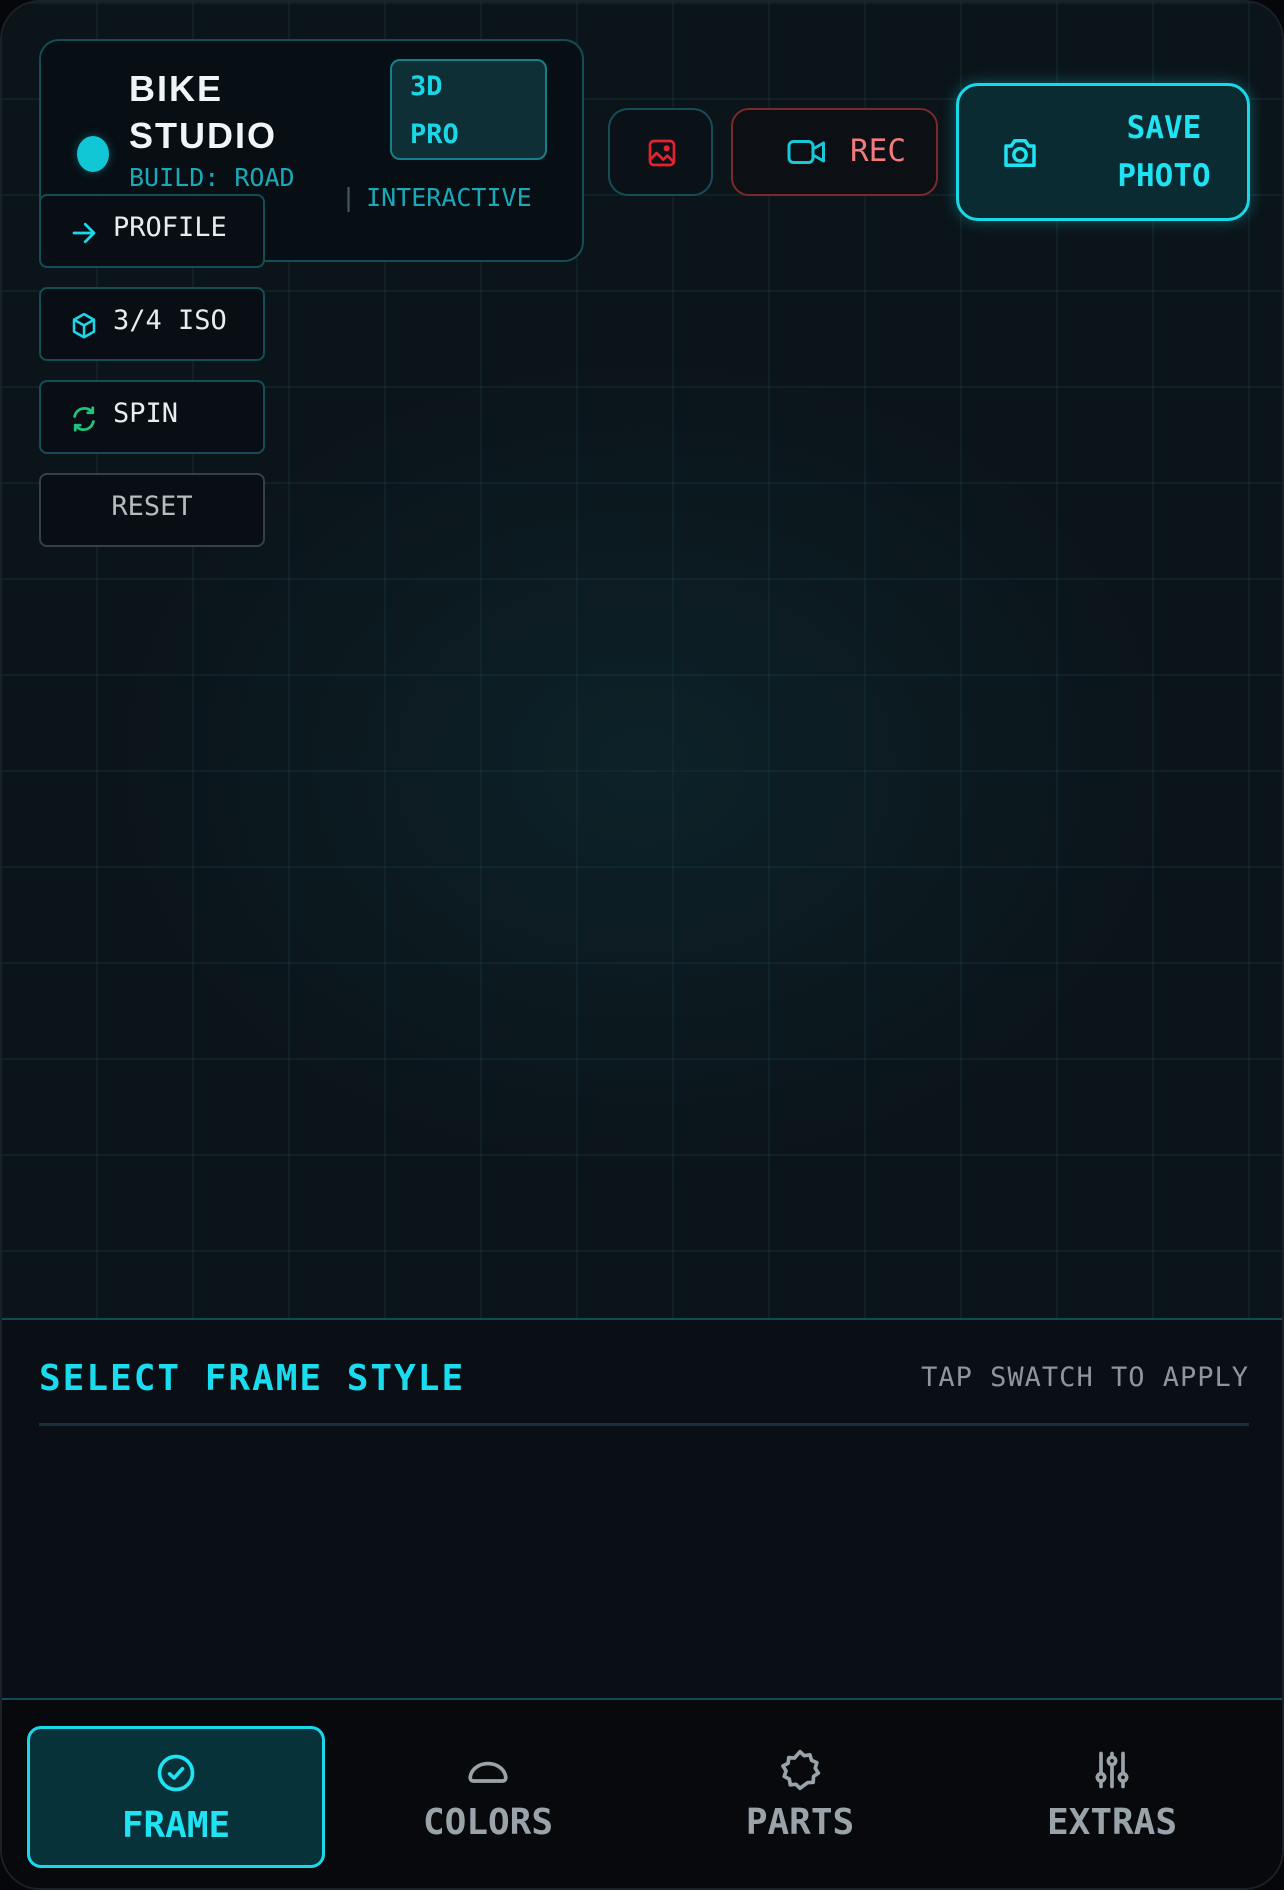 This screenshot has height=1890, width=1284. I want to click on tab-colors-label: COLORS, so click(488, 1822).